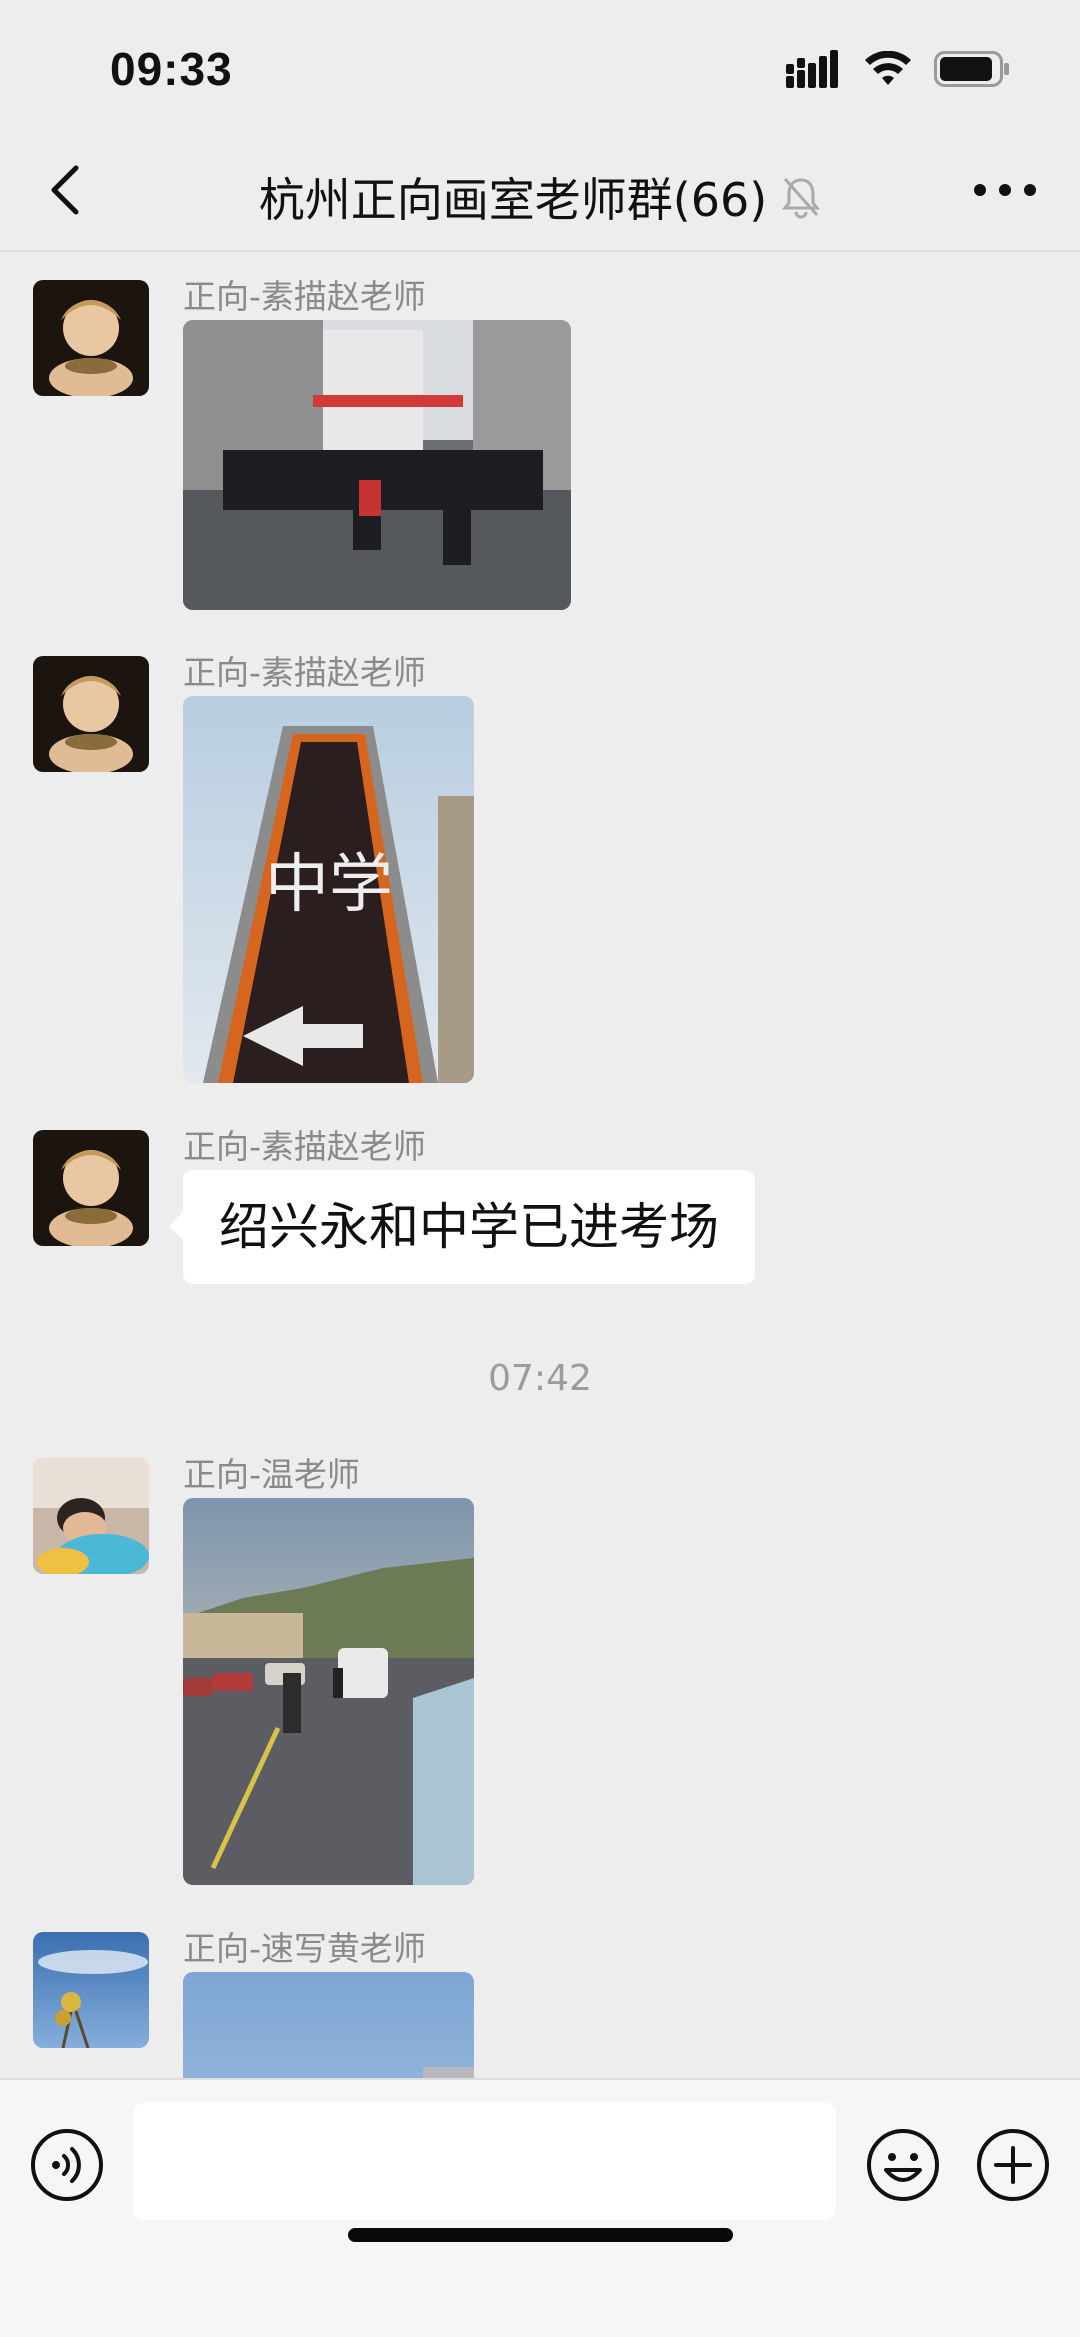  I want to click on status-bar: 09:33, so click(540, 65).